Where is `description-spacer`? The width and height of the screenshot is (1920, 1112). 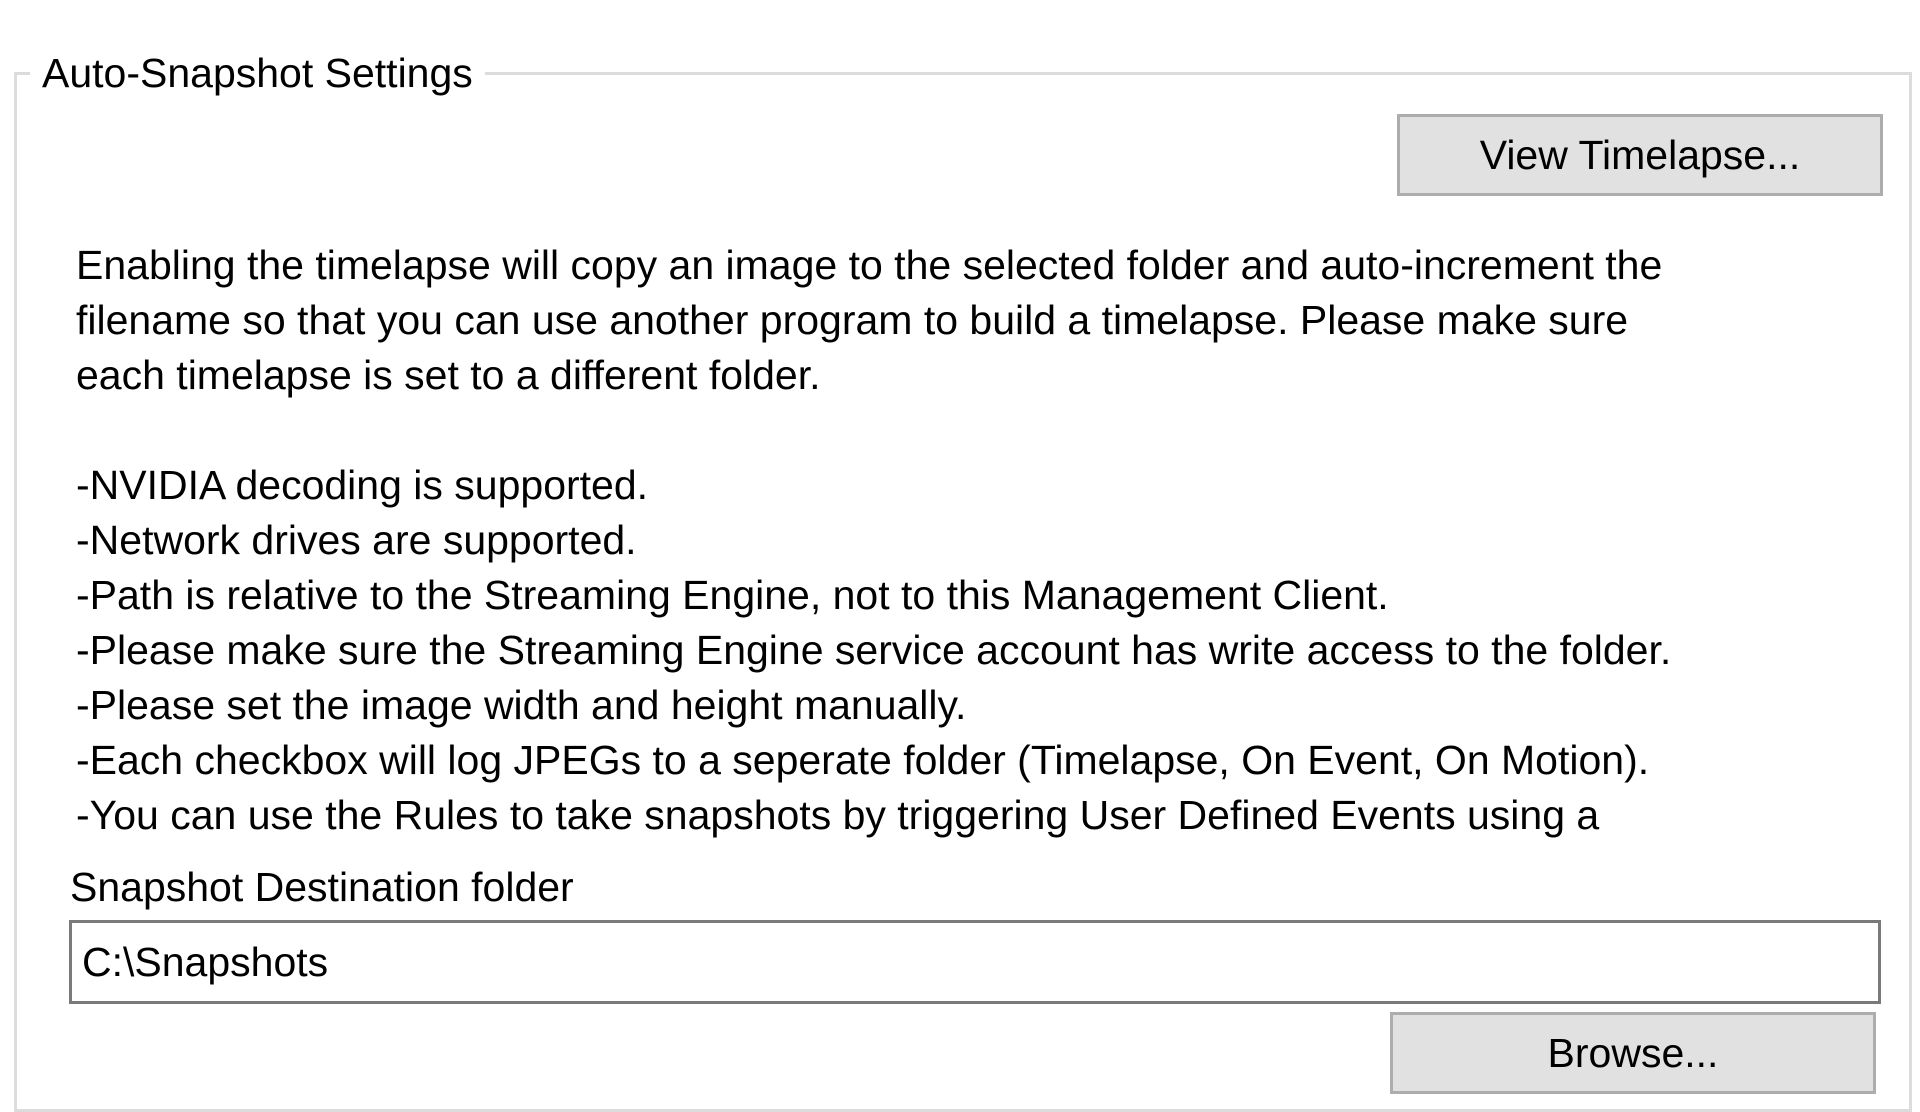 description-spacer is located at coordinates (966, 430).